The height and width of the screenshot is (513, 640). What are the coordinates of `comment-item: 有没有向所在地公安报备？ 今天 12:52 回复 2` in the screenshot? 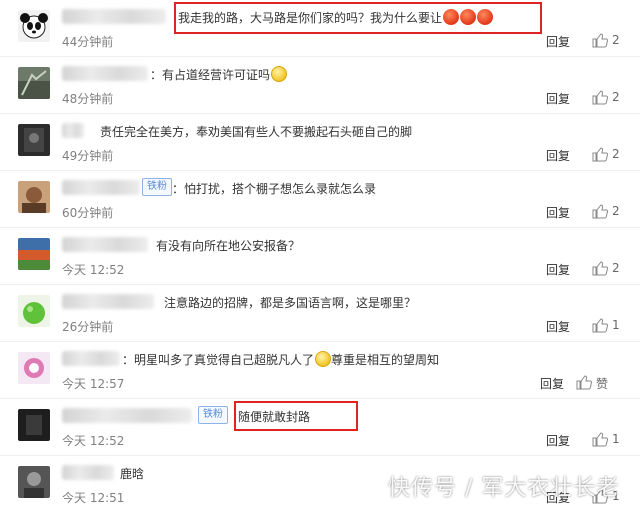 It's located at (320, 256).